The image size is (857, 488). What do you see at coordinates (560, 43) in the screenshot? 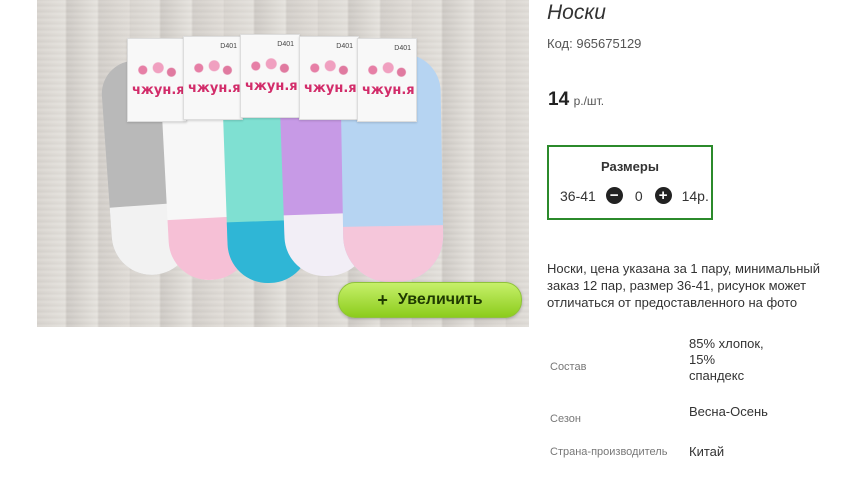
I see `product-code-label: Код:` at bounding box center [560, 43].